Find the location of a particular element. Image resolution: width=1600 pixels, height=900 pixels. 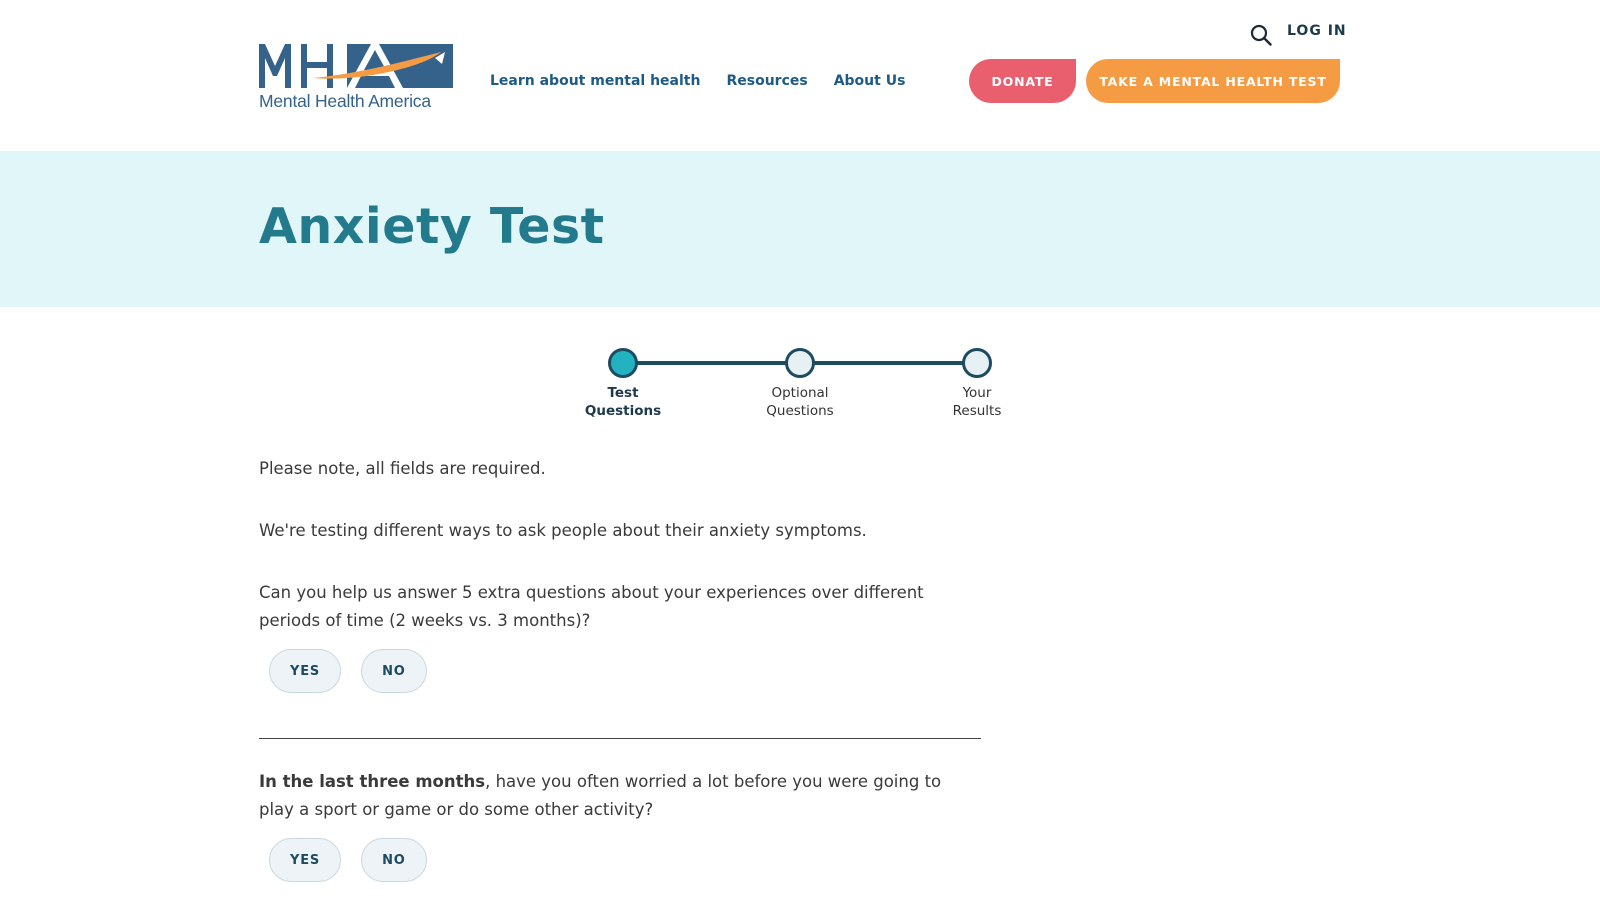

section-divider is located at coordinates (620, 738).